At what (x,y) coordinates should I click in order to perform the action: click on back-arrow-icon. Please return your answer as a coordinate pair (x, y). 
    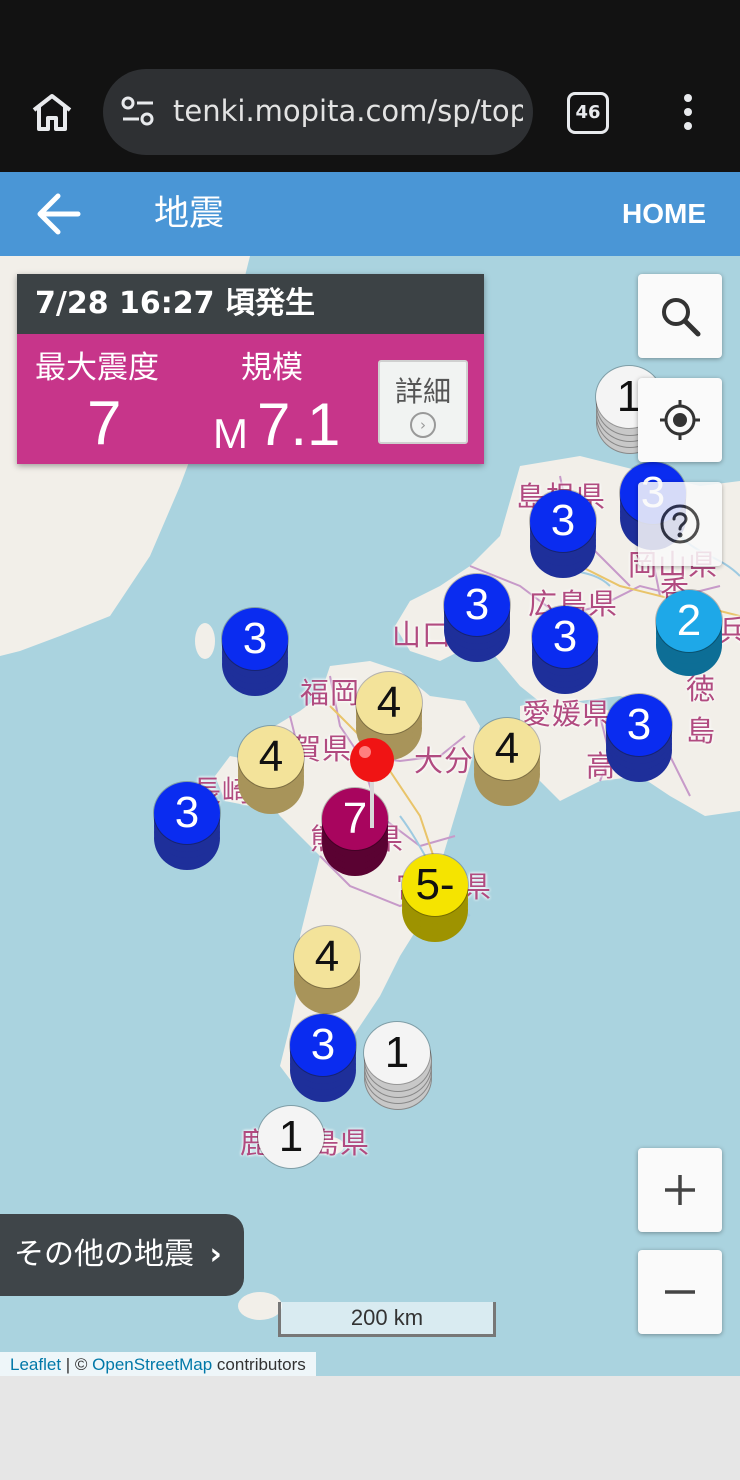
    Looking at the image, I should click on (59, 214).